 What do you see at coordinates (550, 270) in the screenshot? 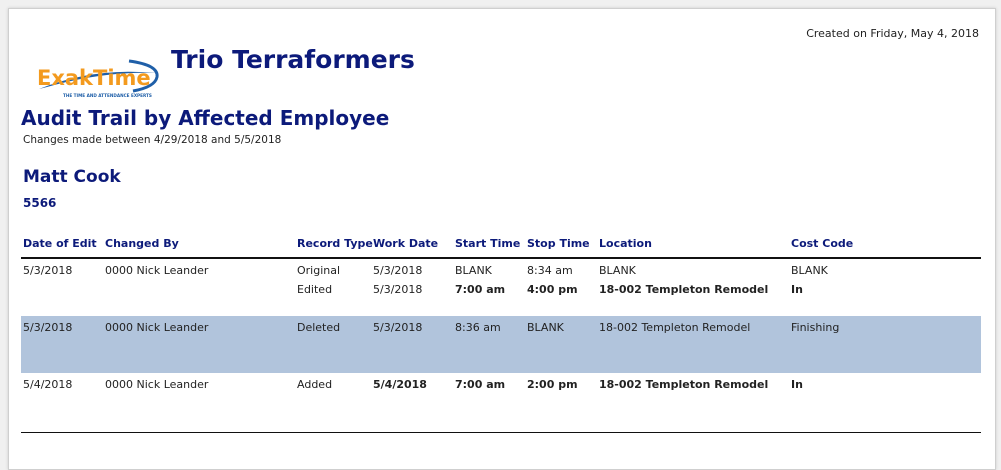
I see `stop-time: 8:34 am` at bounding box center [550, 270].